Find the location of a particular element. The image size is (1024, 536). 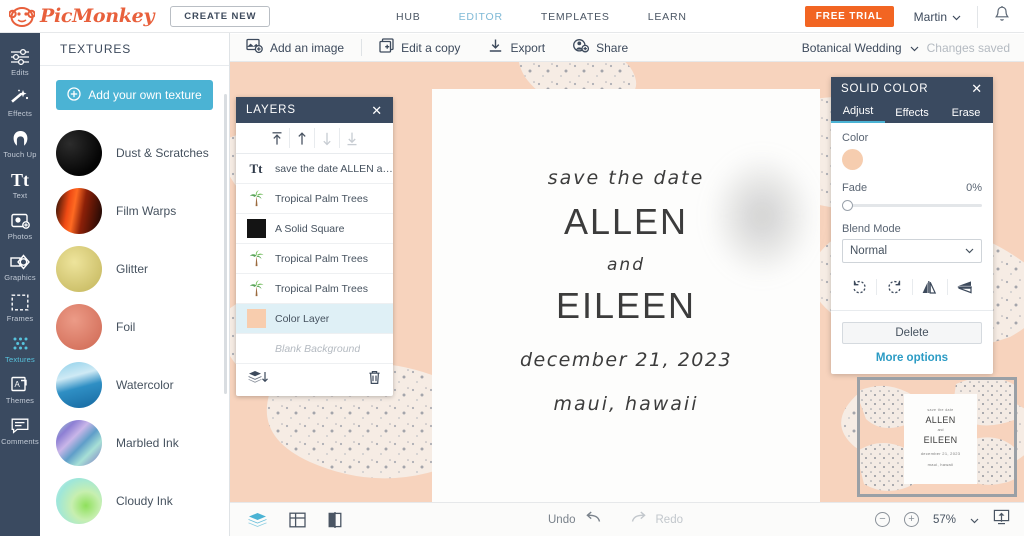

layer-row-palm-1: Tropical Palm Trees is located at coordinates (314, 199).